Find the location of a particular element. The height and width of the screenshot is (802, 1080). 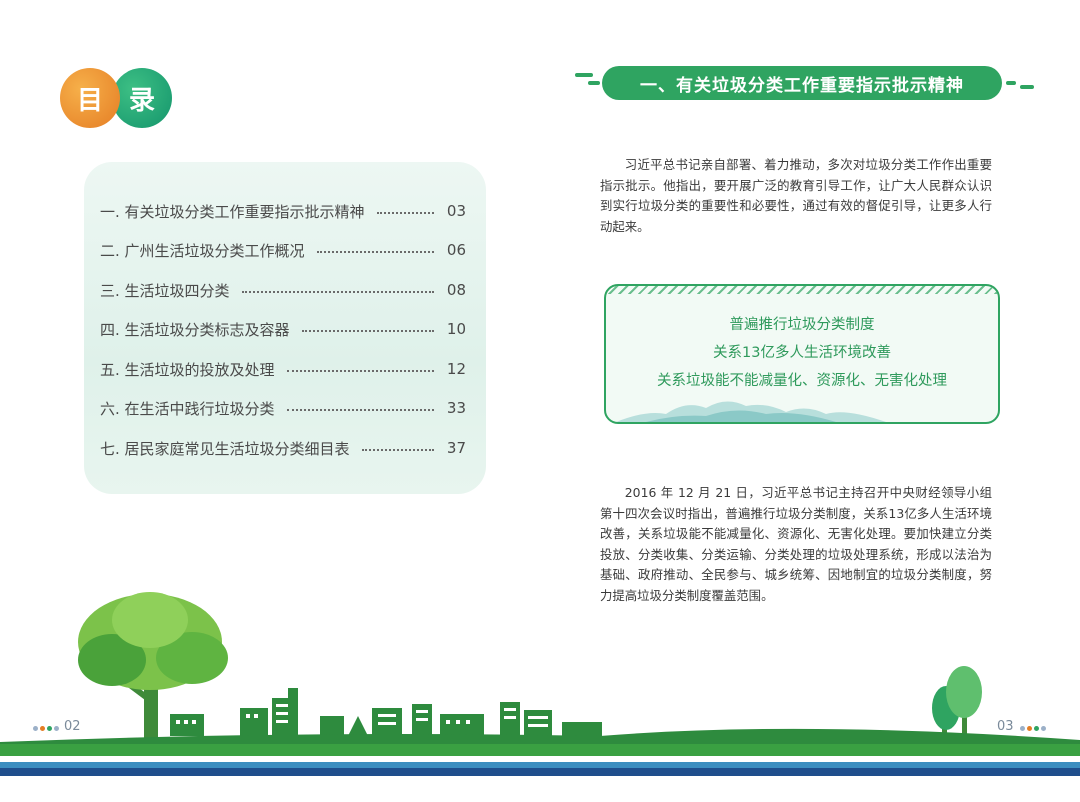

quote-line-1: 普遍推行垃圾分类制度 is located at coordinates (802, 325).